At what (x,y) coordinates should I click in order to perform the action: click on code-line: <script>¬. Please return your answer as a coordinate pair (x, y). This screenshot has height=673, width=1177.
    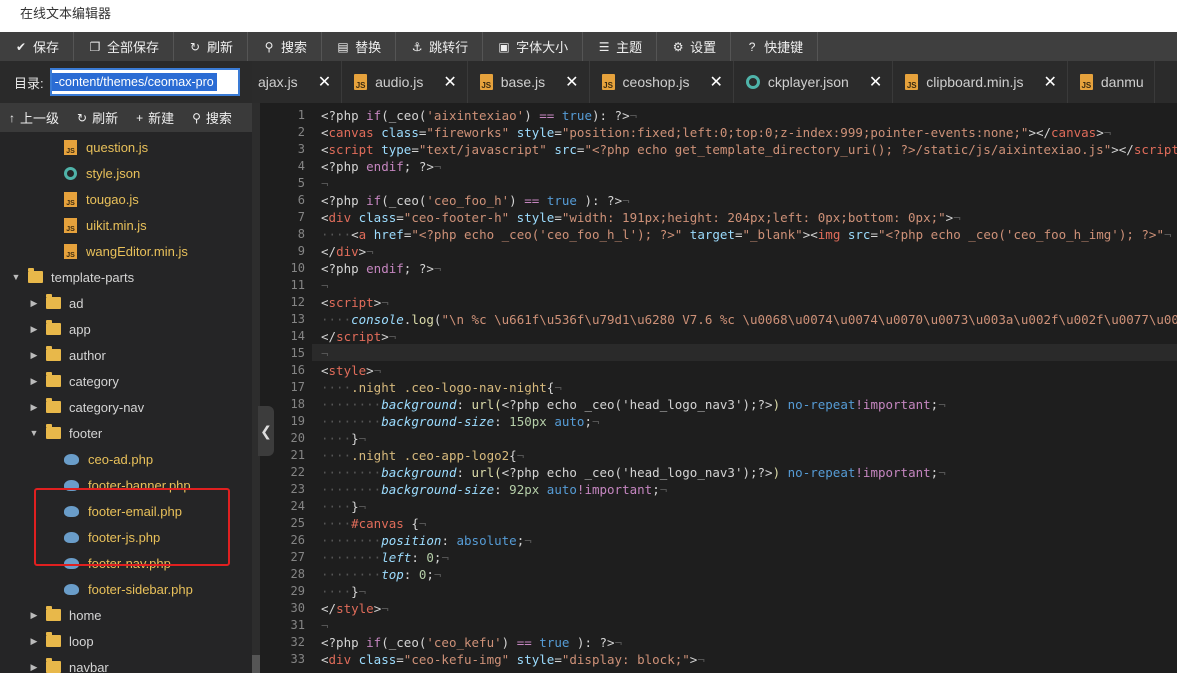
    Looking at the image, I should click on (749, 302).